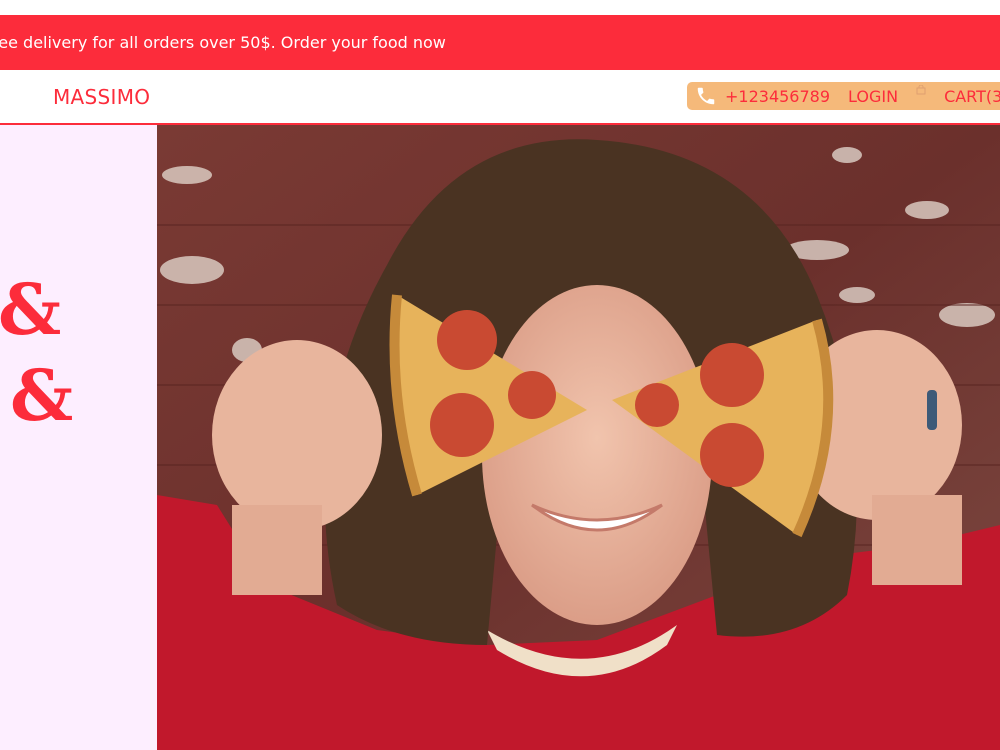  What do you see at coordinates (78, 437) in the screenshot?
I see `hero-text-panel: & &` at bounding box center [78, 437].